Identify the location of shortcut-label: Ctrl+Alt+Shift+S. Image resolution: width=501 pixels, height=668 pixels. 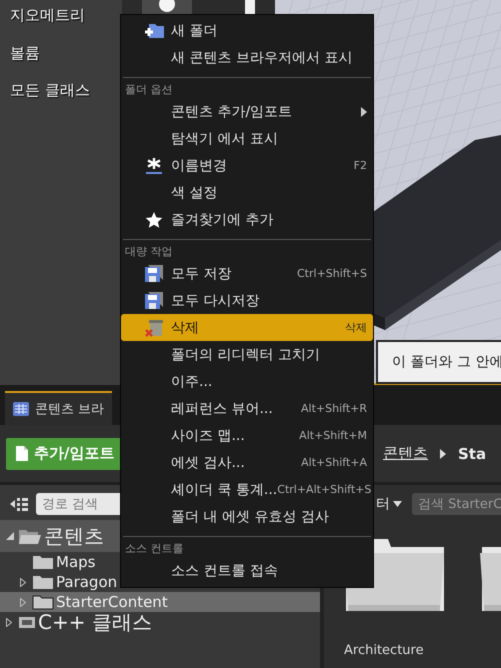
(324, 489).